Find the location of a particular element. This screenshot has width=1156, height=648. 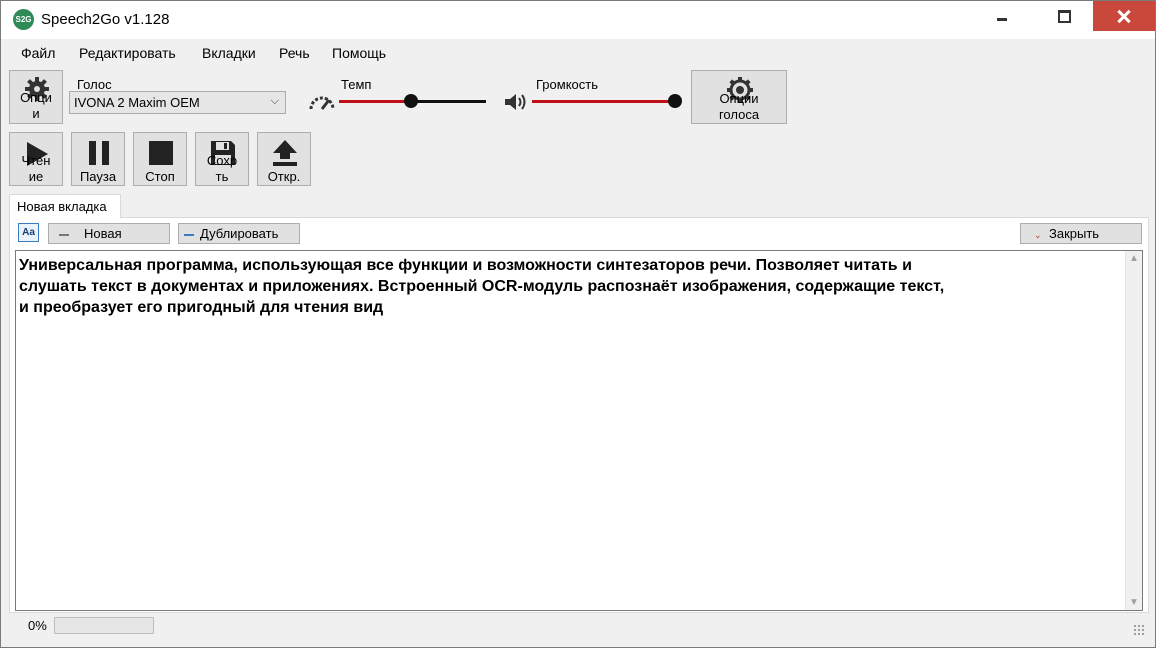

tempo-slider-thumb is located at coordinates (411, 101).